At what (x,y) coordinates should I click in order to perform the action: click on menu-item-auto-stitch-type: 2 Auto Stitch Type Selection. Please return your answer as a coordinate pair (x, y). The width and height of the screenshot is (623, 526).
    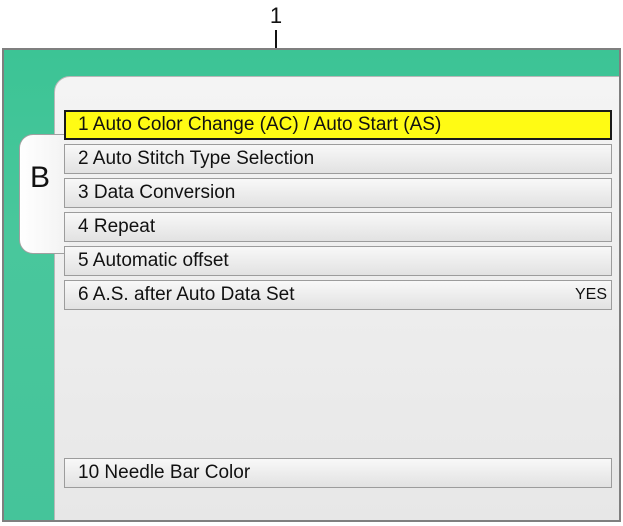
    Looking at the image, I should click on (338, 159).